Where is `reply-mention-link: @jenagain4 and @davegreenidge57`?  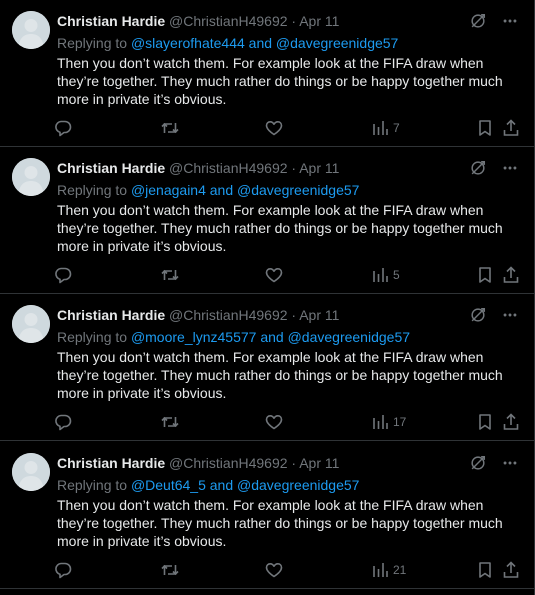
reply-mention-link: @jenagain4 and @davegreenidge57 is located at coordinates (245, 190).